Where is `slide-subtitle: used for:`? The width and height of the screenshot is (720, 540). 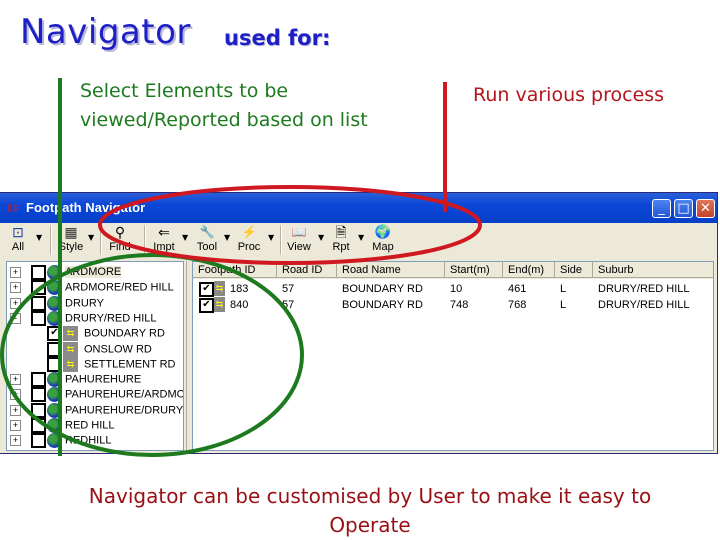 slide-subtitle: used for: is located at coordinates (277, 38).